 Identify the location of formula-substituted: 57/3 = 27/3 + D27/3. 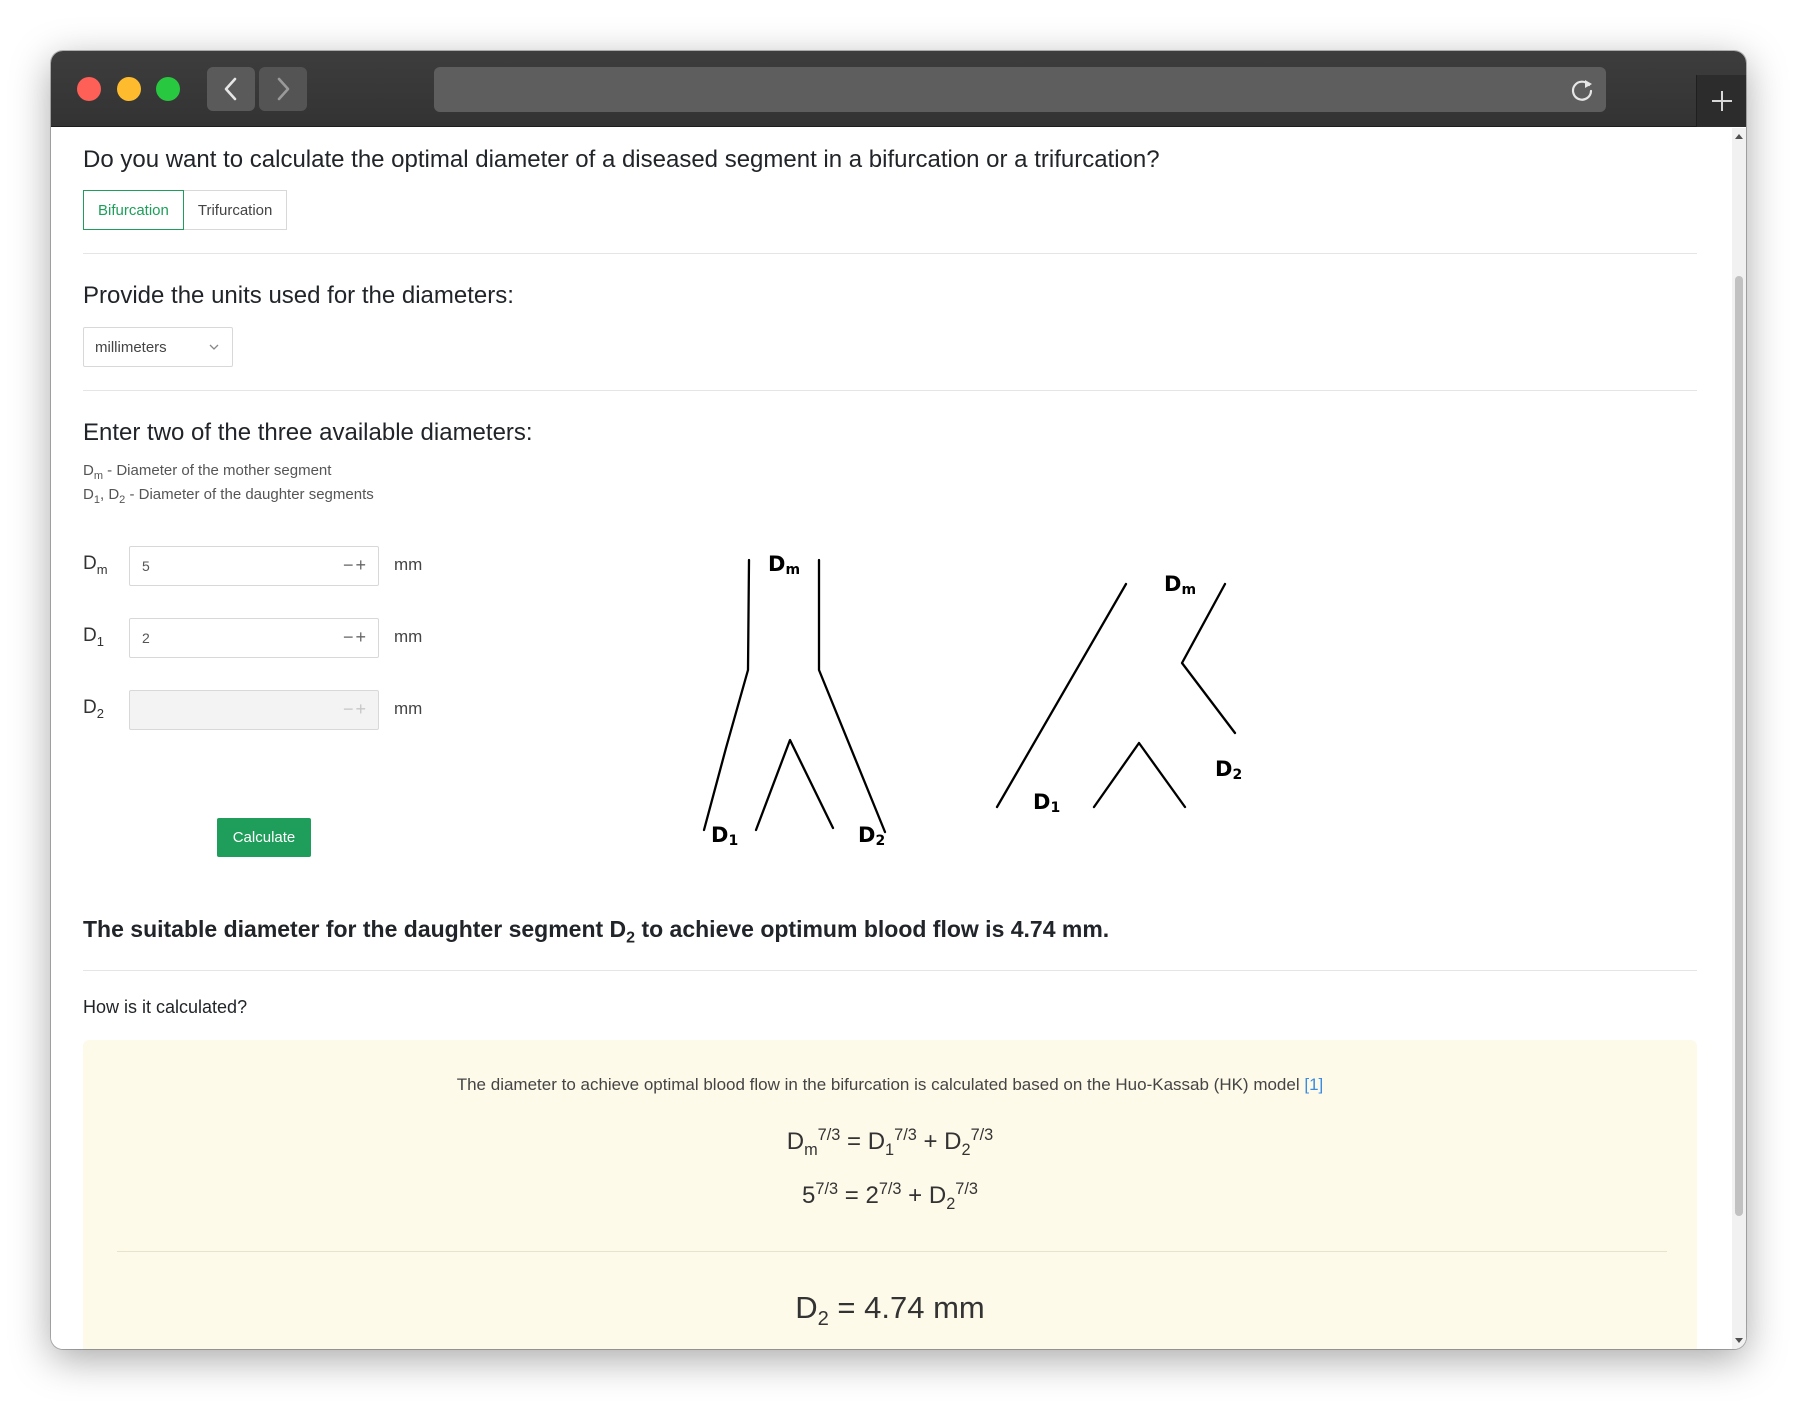
(890, 1196).